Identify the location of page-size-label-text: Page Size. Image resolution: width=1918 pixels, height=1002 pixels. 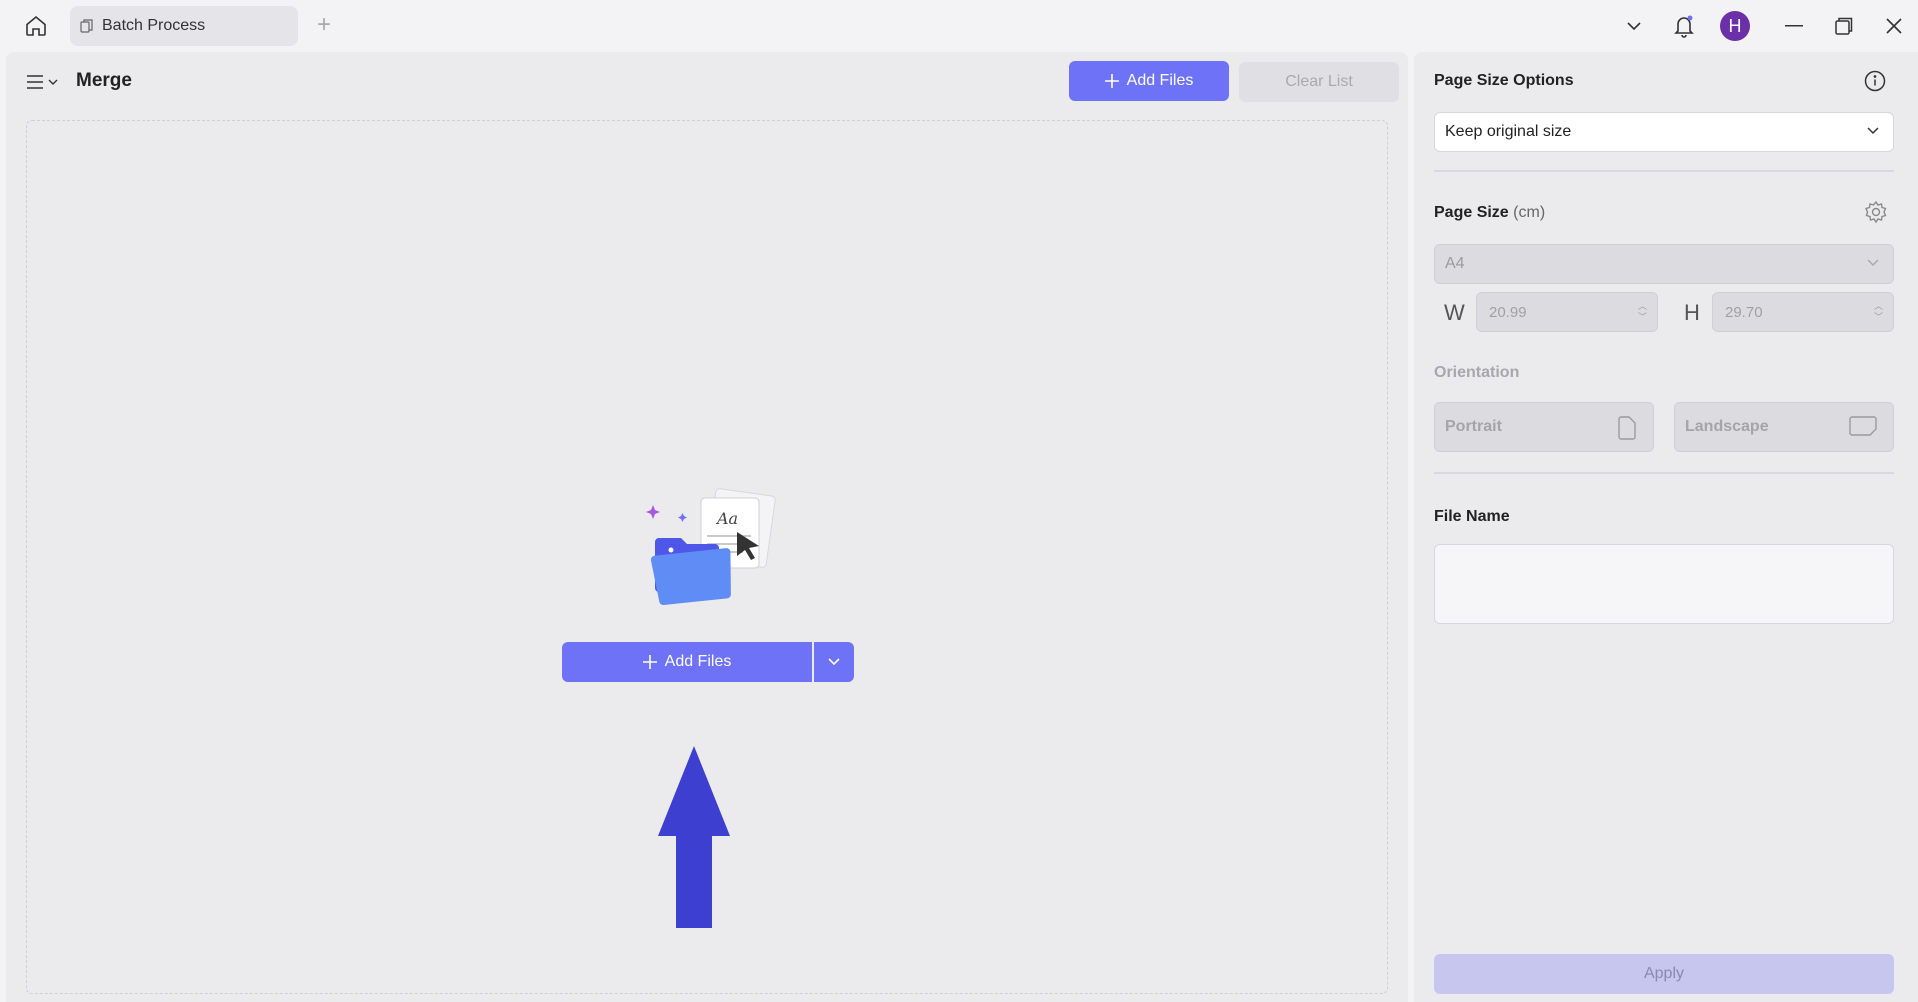
(1471, 212).